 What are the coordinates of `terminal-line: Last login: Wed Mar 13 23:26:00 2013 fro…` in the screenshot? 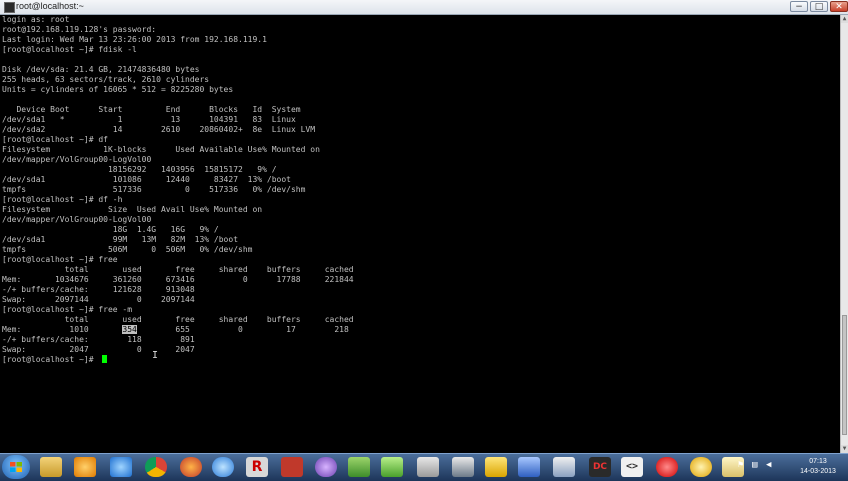 It's located at (134, 39).